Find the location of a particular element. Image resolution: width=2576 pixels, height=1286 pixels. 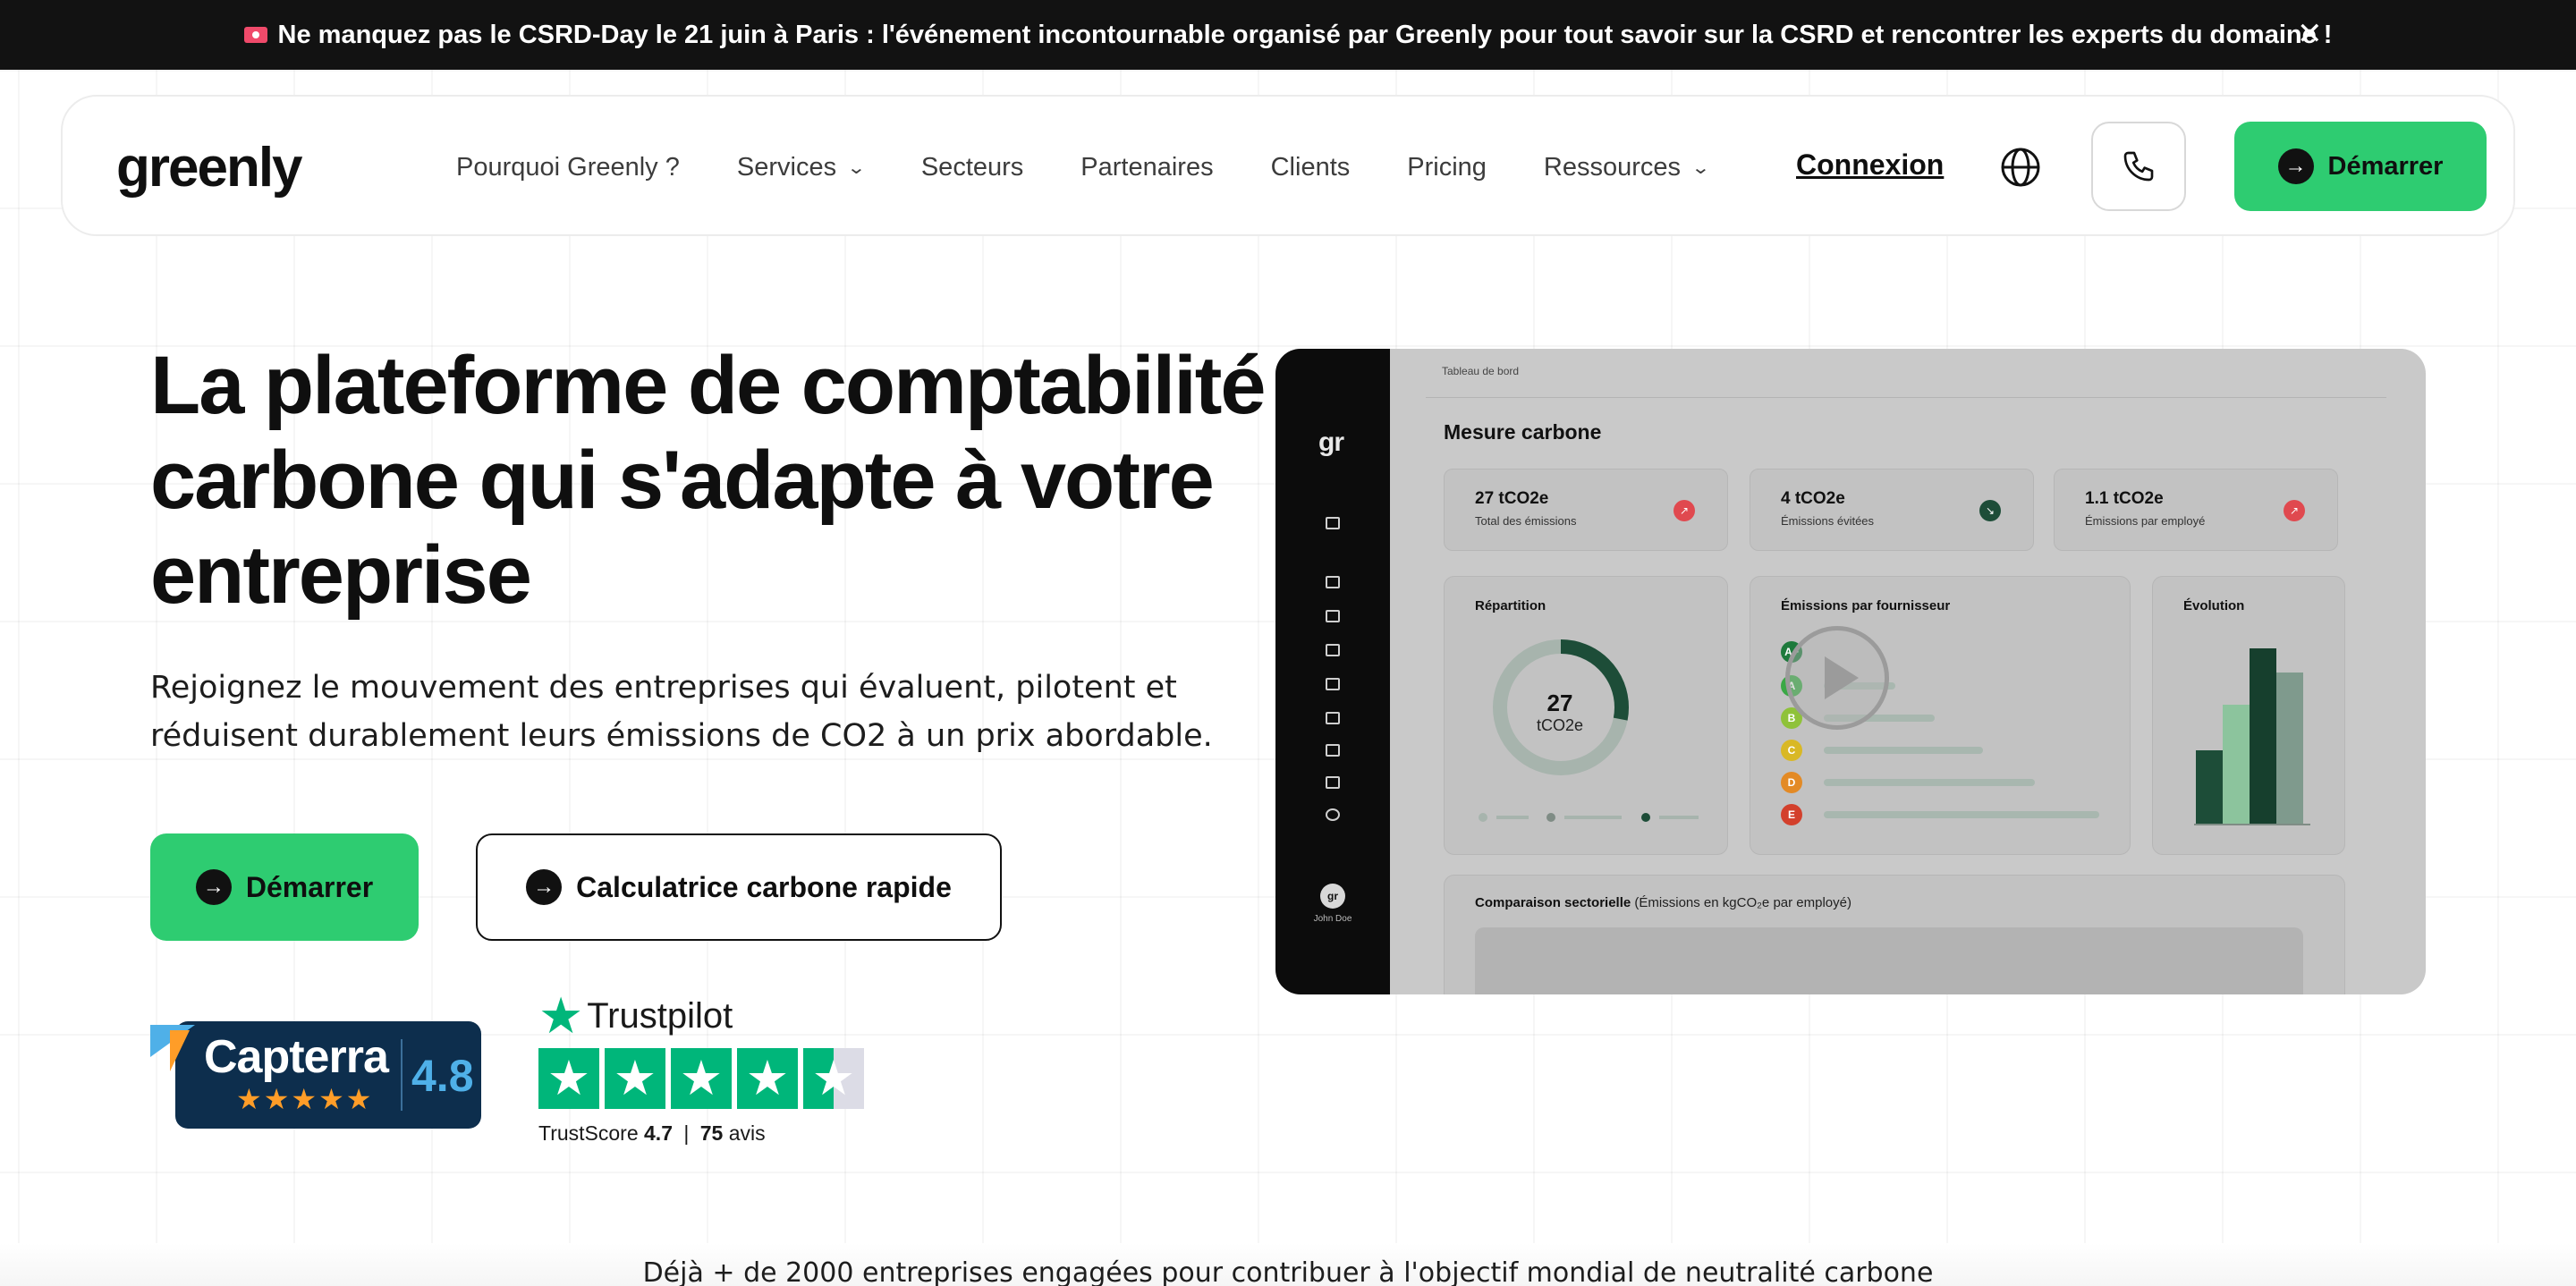

repartition-card: Répartition 27 tCO2e is located at coordinates (1586, 715).